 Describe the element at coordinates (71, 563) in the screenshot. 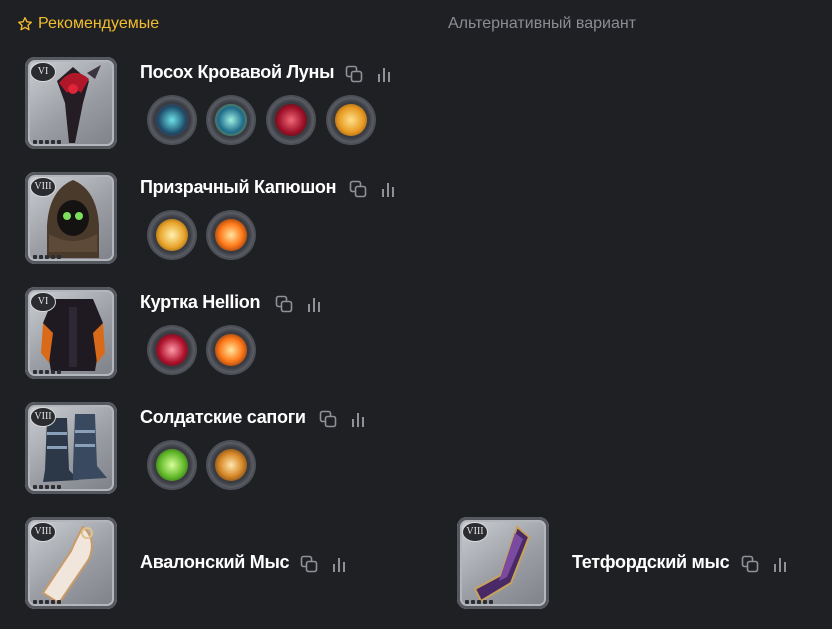

I see `item-icon-avalon-cape: VIII` at that location.